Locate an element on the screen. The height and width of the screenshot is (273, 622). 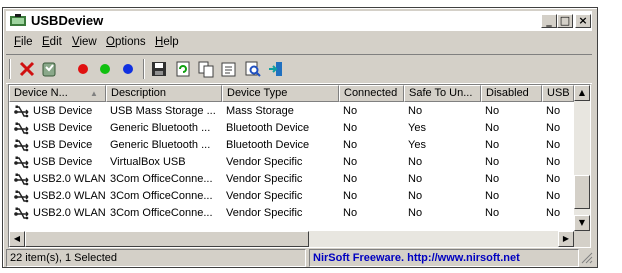
cell-description: VirtualBox USB is located at coordinates (148, 162).